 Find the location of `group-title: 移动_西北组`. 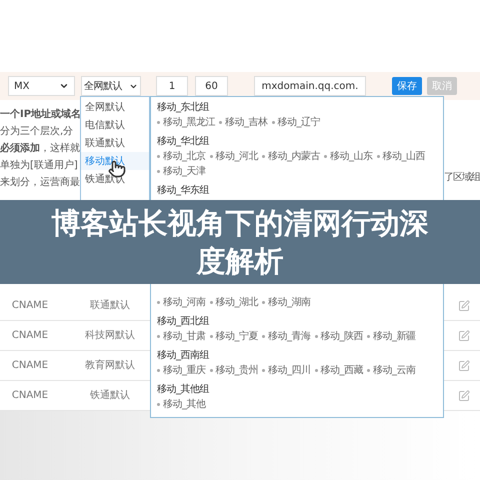

group-title: 移动_西北组 is located at coordinates (183, 321).